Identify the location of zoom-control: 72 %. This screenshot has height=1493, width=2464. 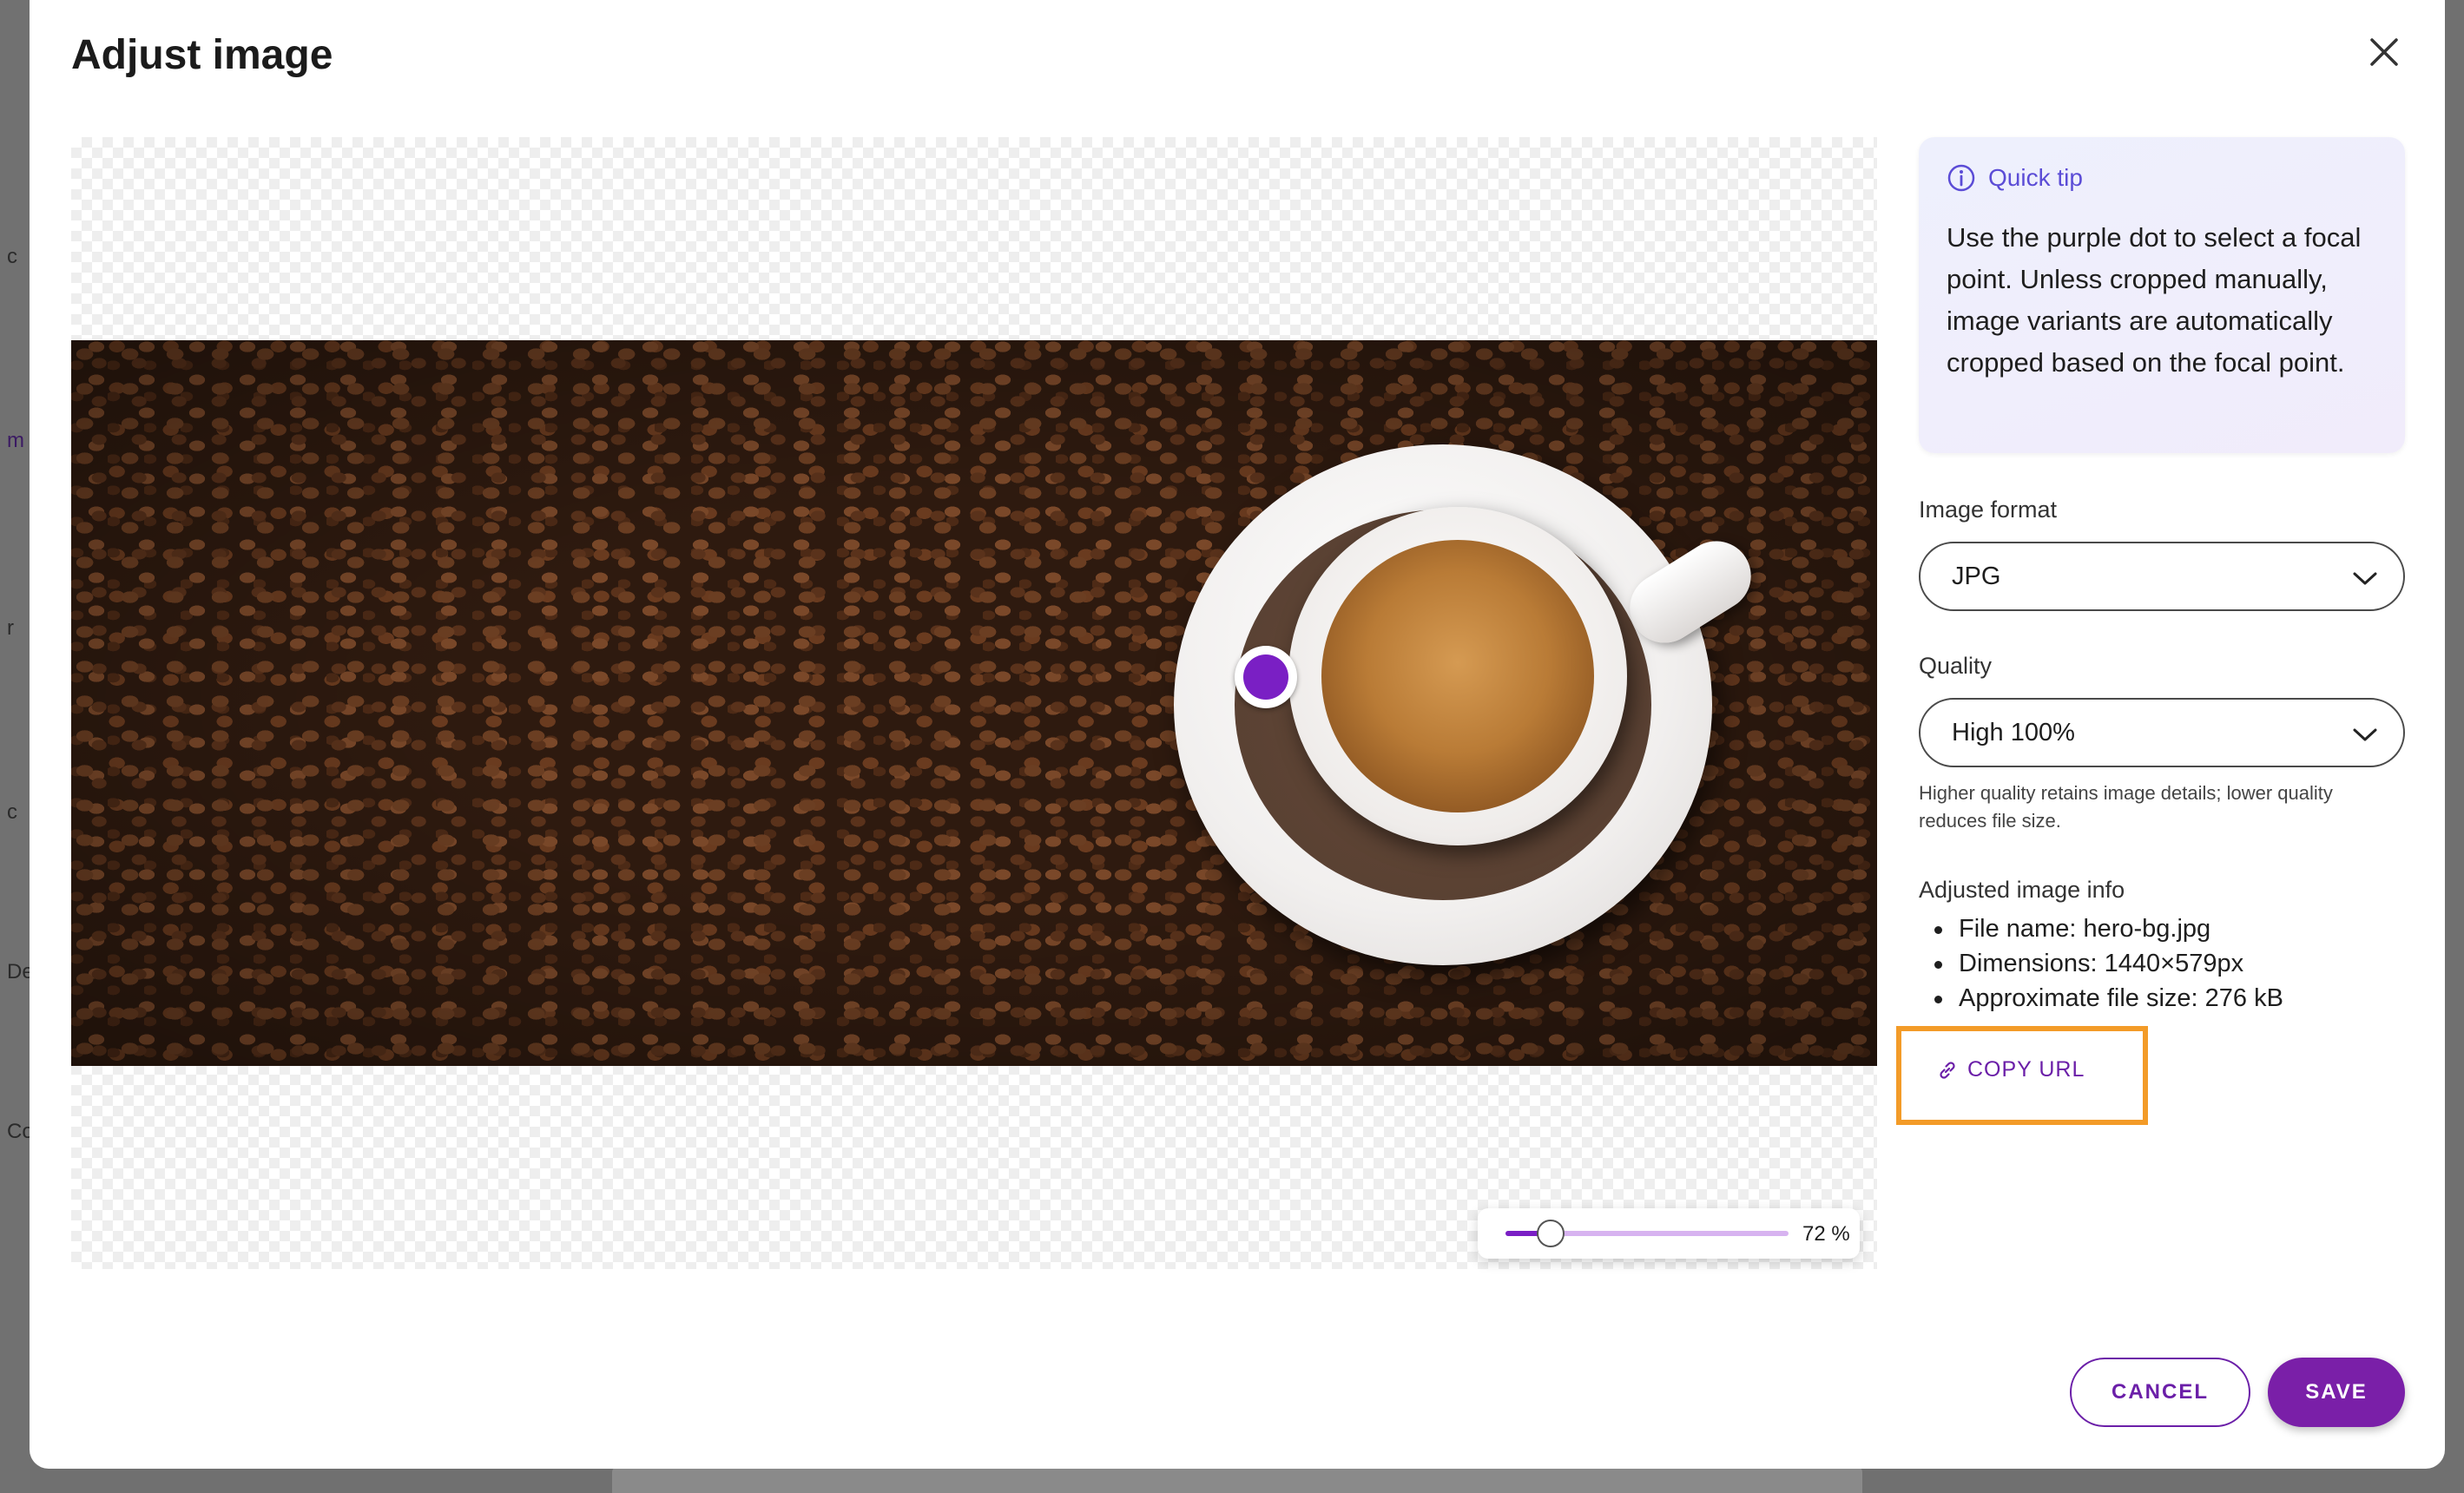
(1669, 1233).